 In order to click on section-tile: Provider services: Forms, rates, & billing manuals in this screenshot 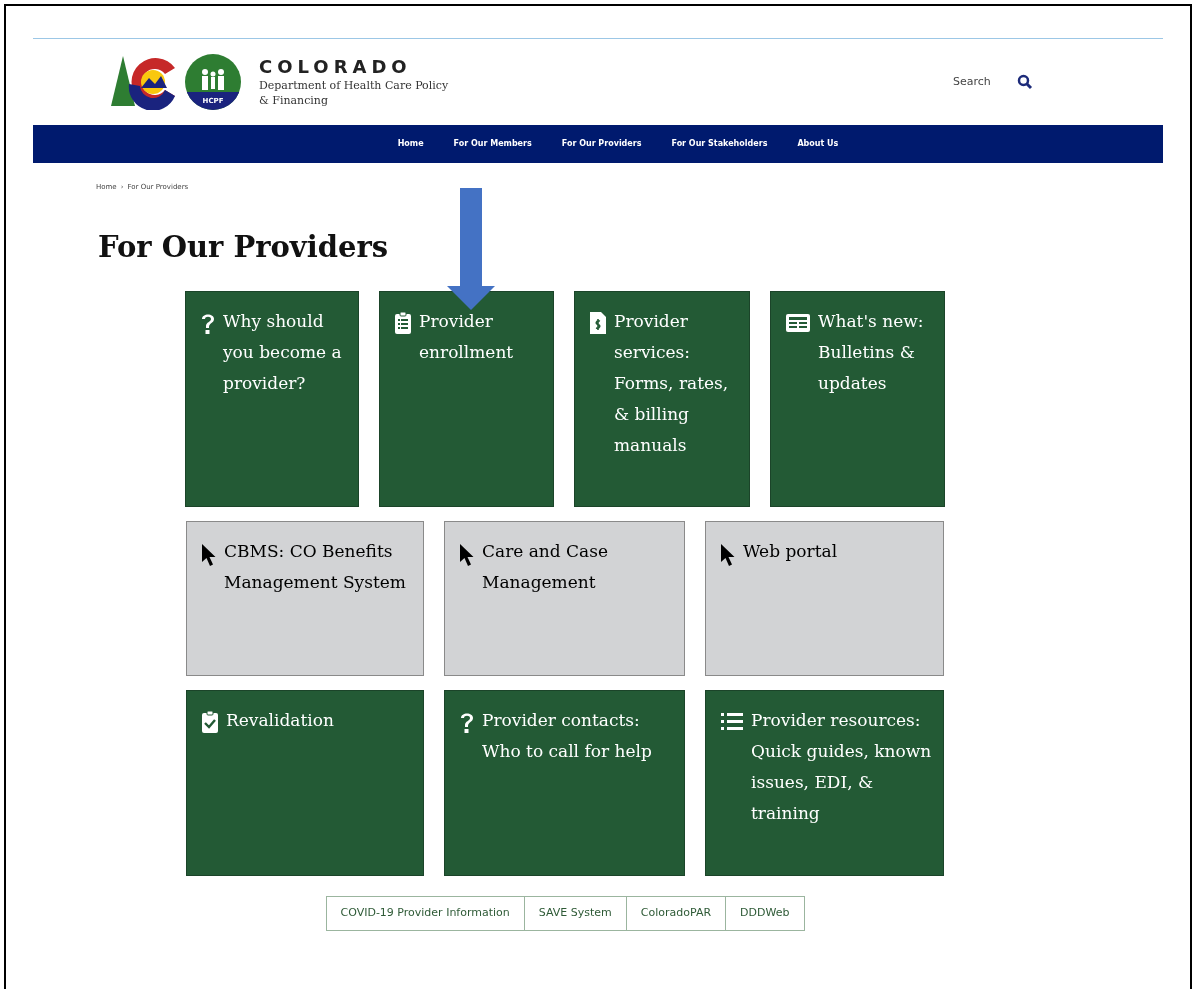, I will do `click(662, 398)`.